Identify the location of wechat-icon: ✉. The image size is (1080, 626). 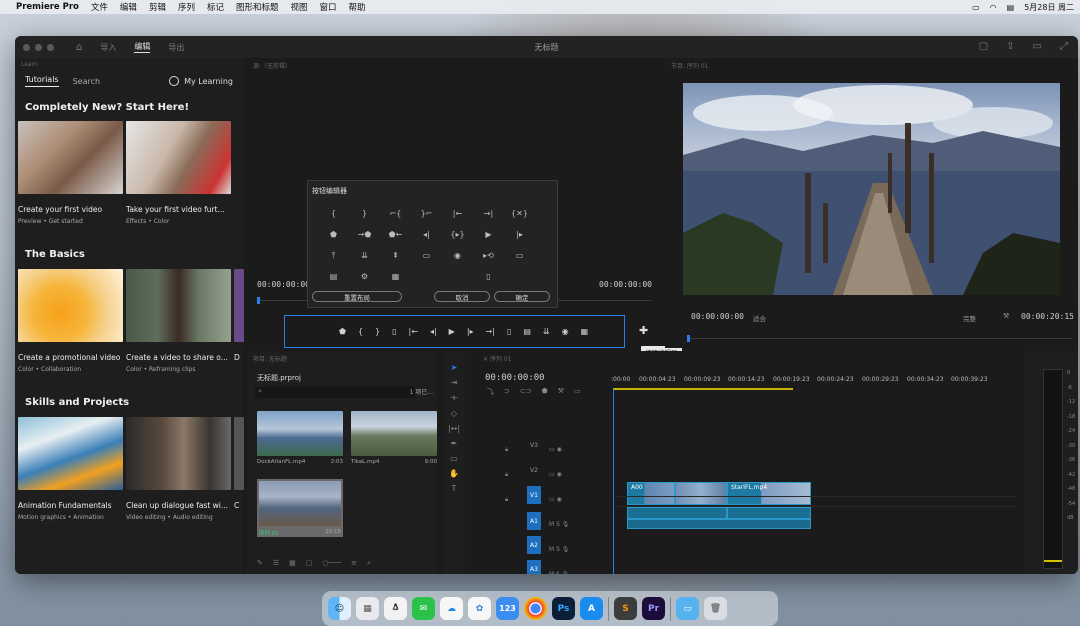
(423, 608).